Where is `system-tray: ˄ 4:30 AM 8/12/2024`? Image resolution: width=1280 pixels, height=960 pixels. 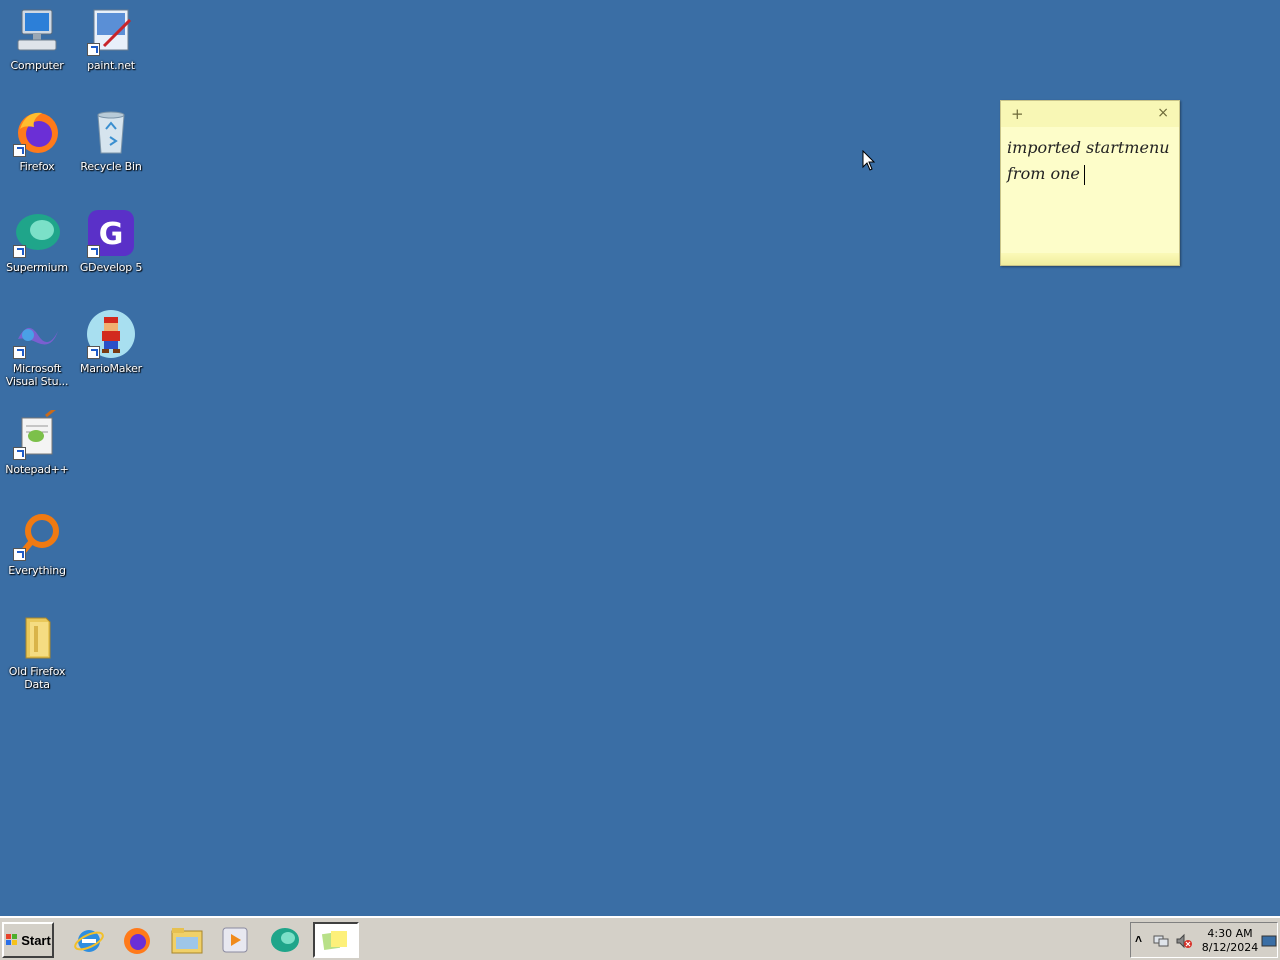
system-tray: ˄ 4:30 AM 8/12/2024 is located at coordinates (1204, 940).